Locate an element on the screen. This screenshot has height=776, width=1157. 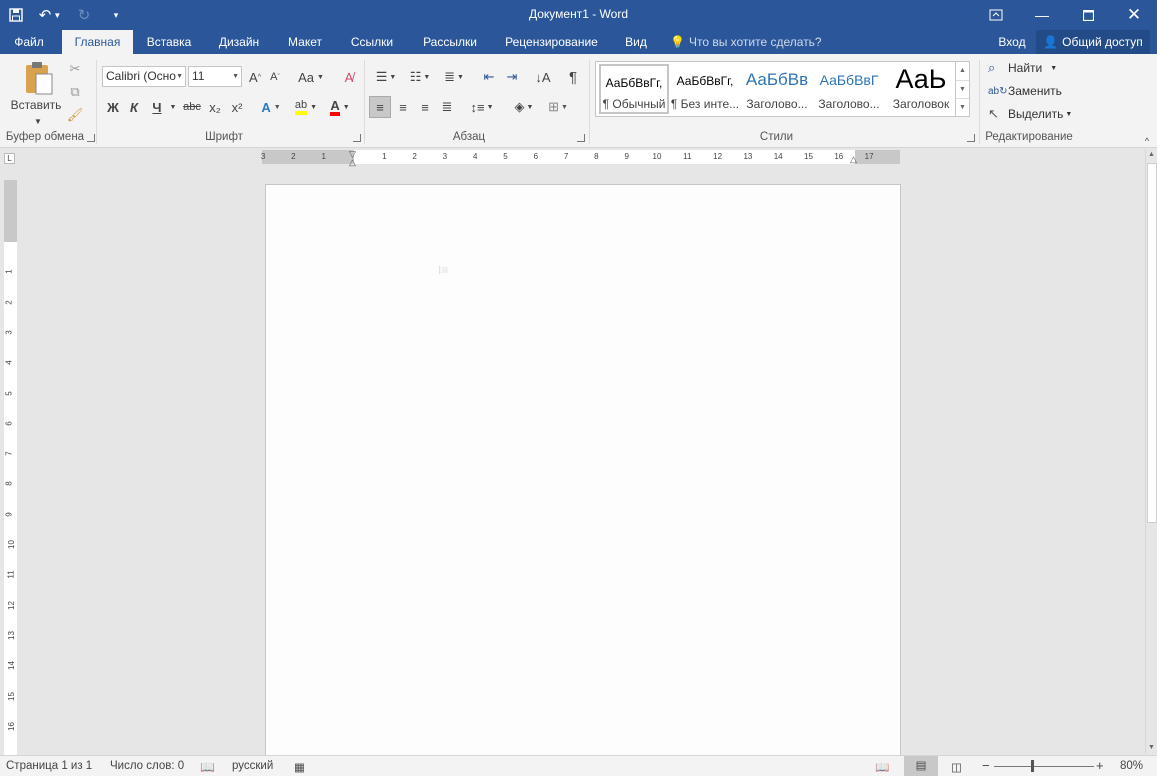
sign-in-link: Вход is located at coordinates (1012, 42).